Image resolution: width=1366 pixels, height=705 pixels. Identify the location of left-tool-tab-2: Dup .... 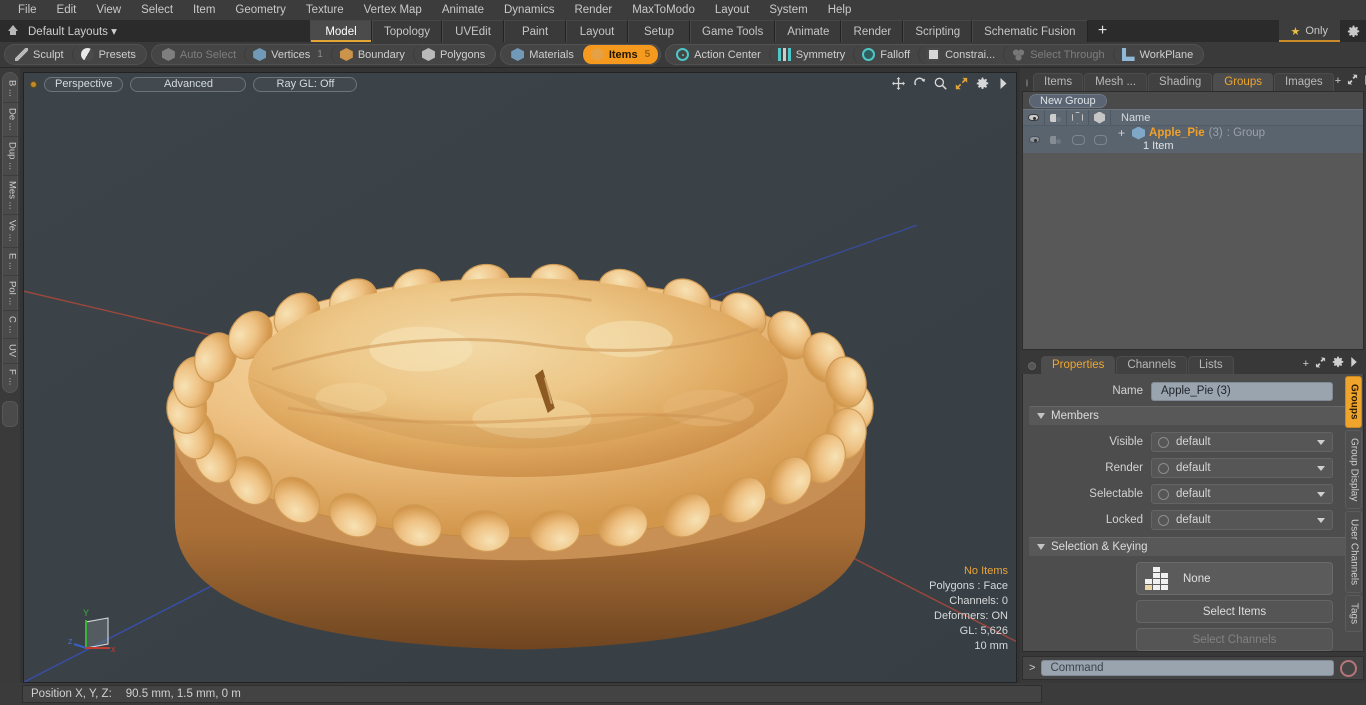
(10, 156).